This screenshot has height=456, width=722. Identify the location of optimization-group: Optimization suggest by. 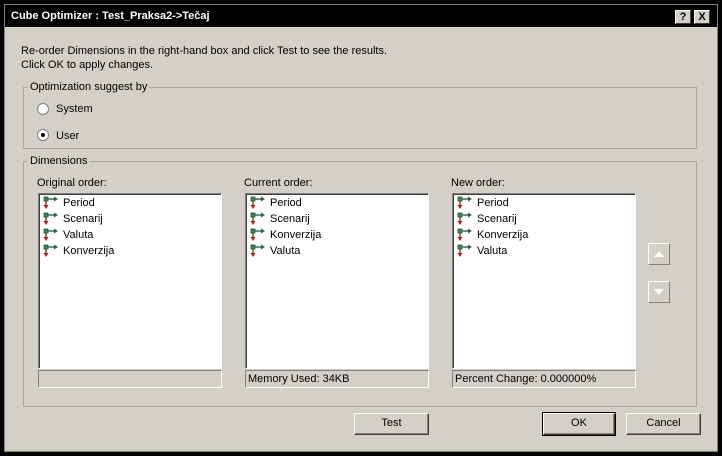
(360, 115).